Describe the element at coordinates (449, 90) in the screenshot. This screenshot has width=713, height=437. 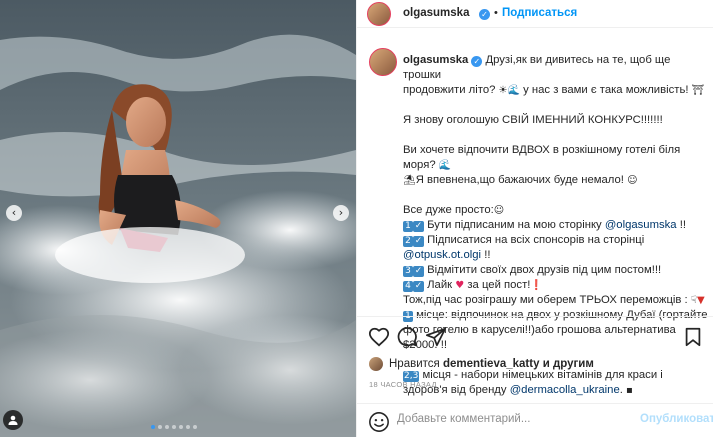
I see `caption-line: продовжити літо?` at that location.